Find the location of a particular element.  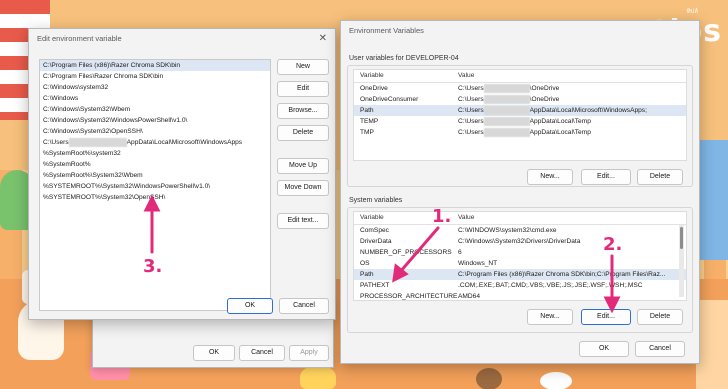

annotation-step3: 3. is located at coordinates (153, 266).